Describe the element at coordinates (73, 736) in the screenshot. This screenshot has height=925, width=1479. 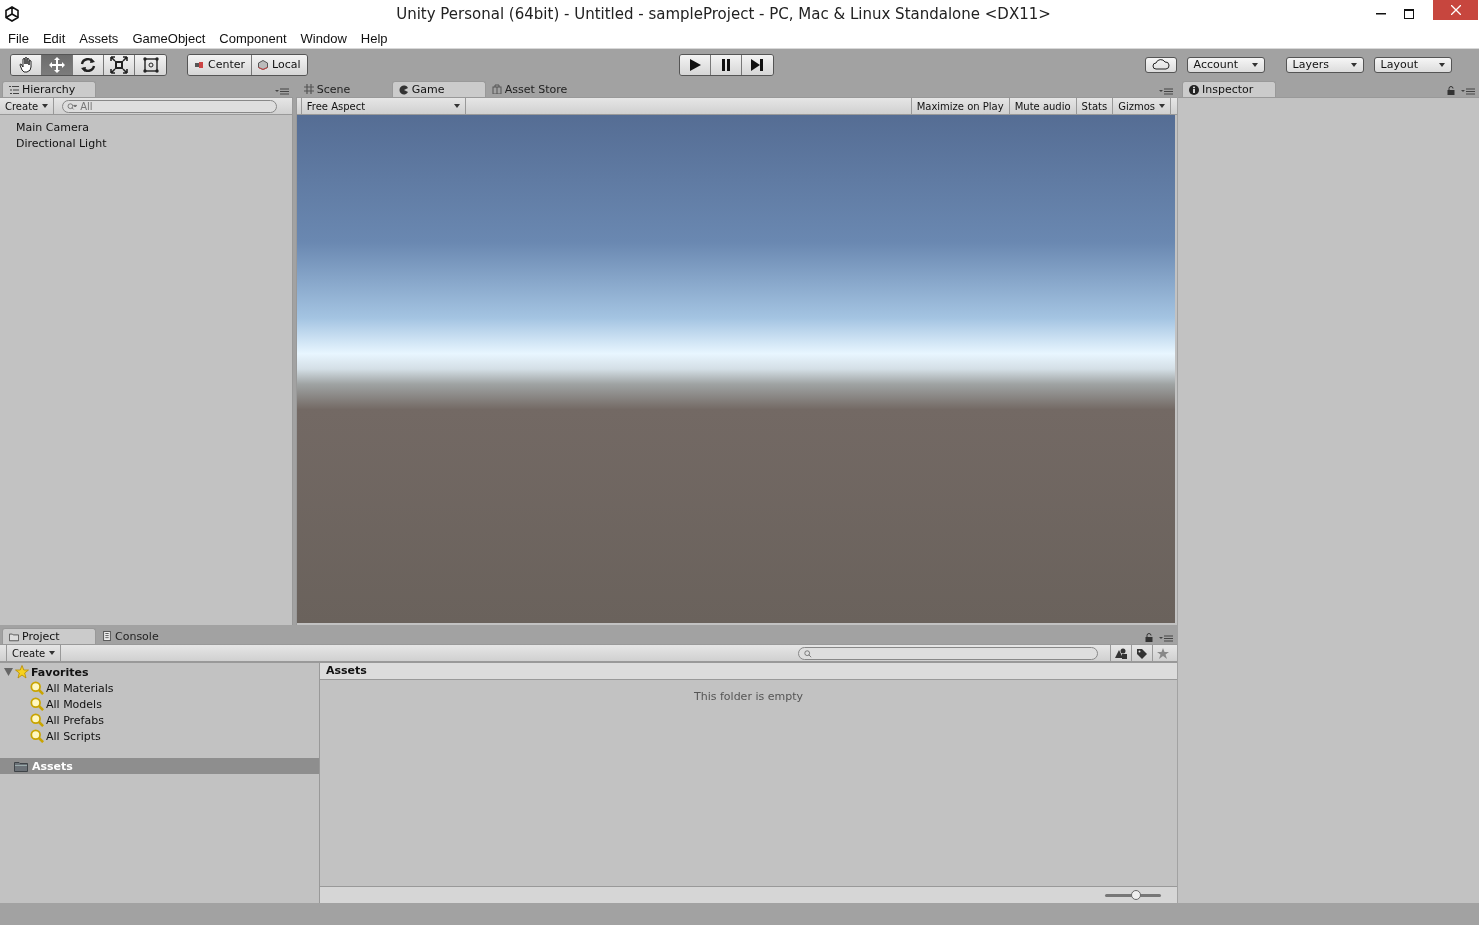
I see `tree-item: All Scripts` at that location.